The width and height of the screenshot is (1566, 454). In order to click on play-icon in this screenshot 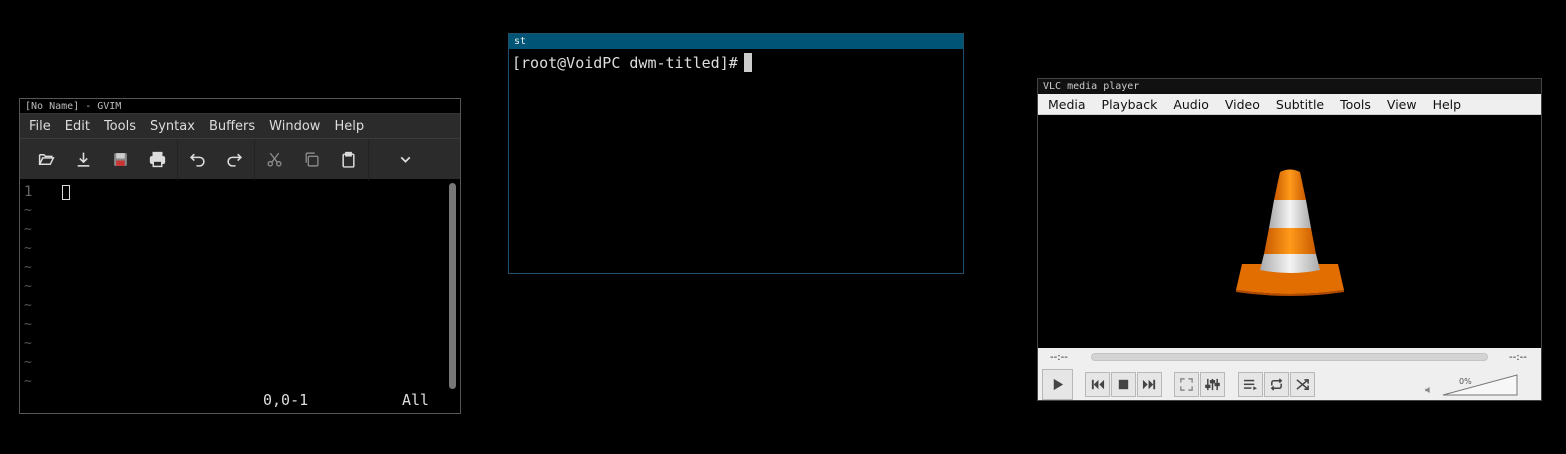, I will do `click(1058, 384)`.